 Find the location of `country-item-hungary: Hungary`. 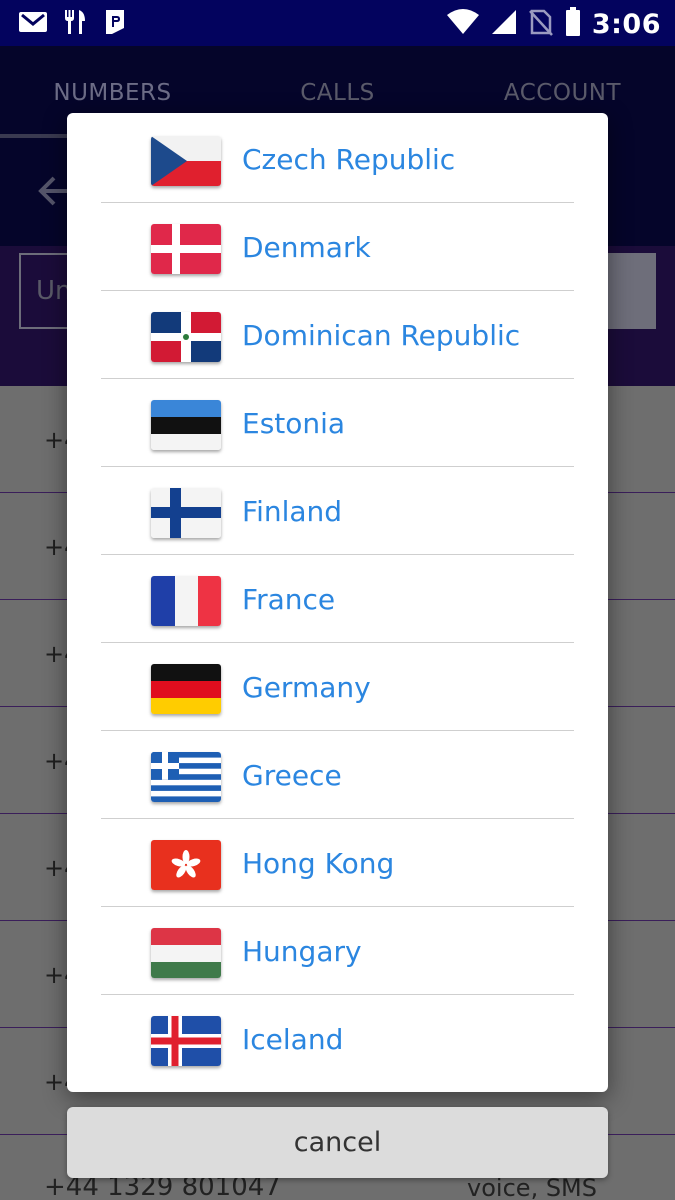

country-item-hungary: Hungary is located at coordinates (337, 951).